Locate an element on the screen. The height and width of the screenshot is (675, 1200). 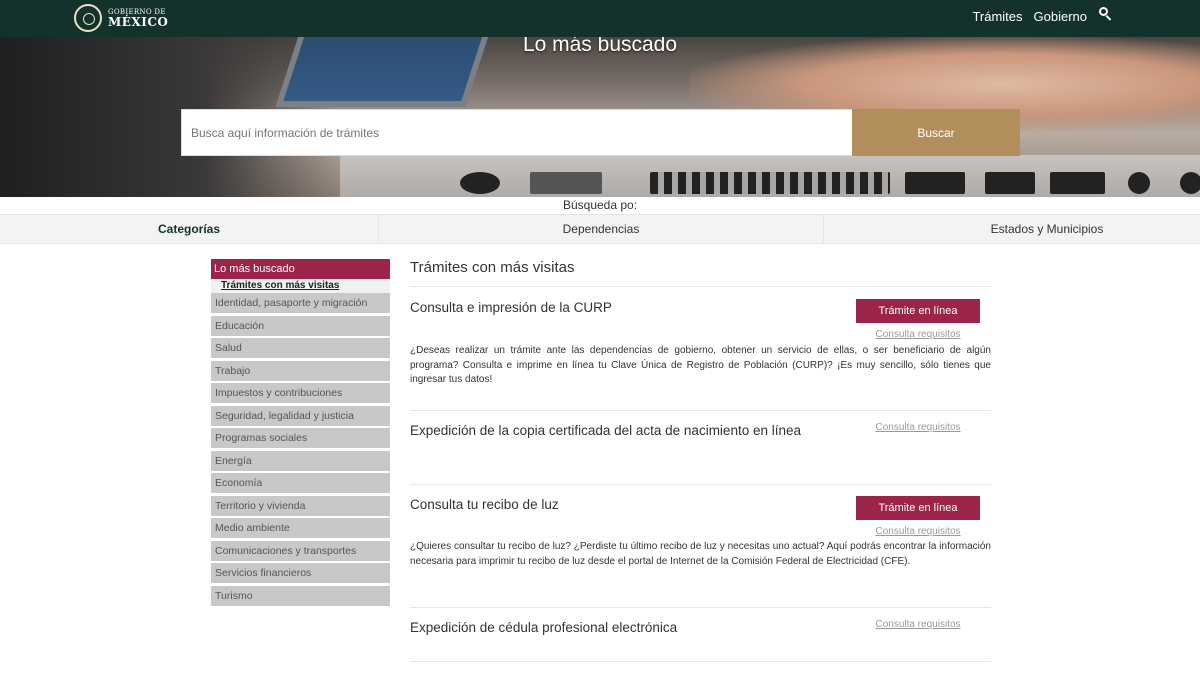
sidebar-item-trabajo: Trabajo is located at coordinates (300, 370).